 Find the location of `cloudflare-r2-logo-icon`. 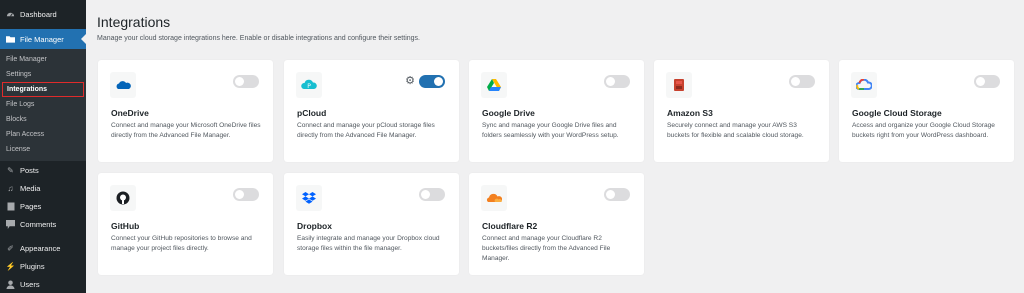

cloudflare-r2-logo-icon is located at coordinates (494, 198).